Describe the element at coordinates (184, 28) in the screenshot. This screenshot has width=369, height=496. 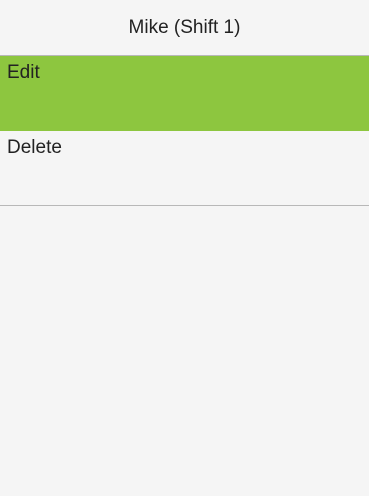
I see `page-title: Mike (Shift 1)` at that location.